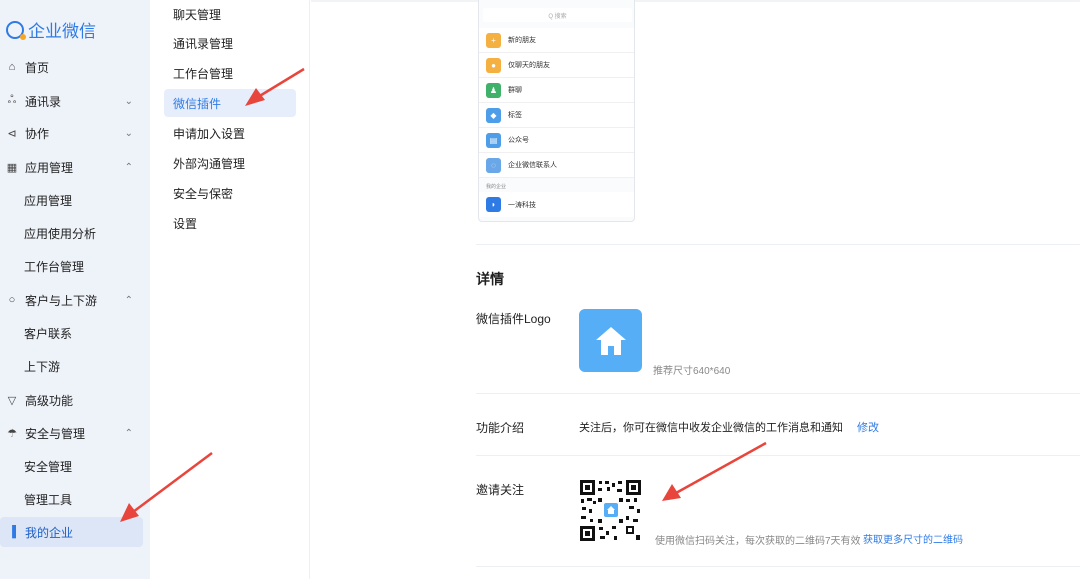 The width and height of the screenshot is (1080, 579). I want to click on submenu-chat-management: 聊天管理, so click(230, 14).